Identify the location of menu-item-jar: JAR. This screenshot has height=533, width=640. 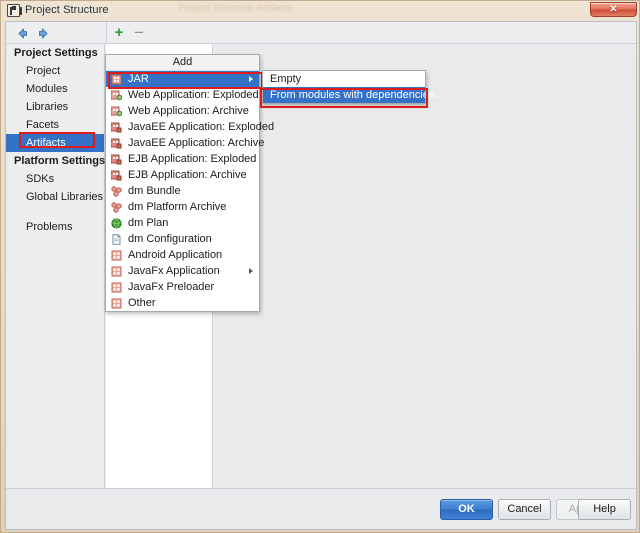
(182, 79).